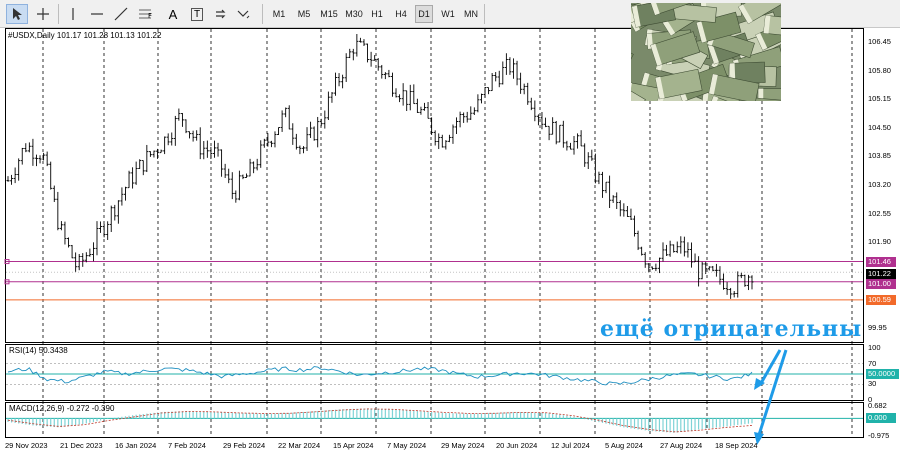  I want to click on text-label-icon: T, so click(197, 14).